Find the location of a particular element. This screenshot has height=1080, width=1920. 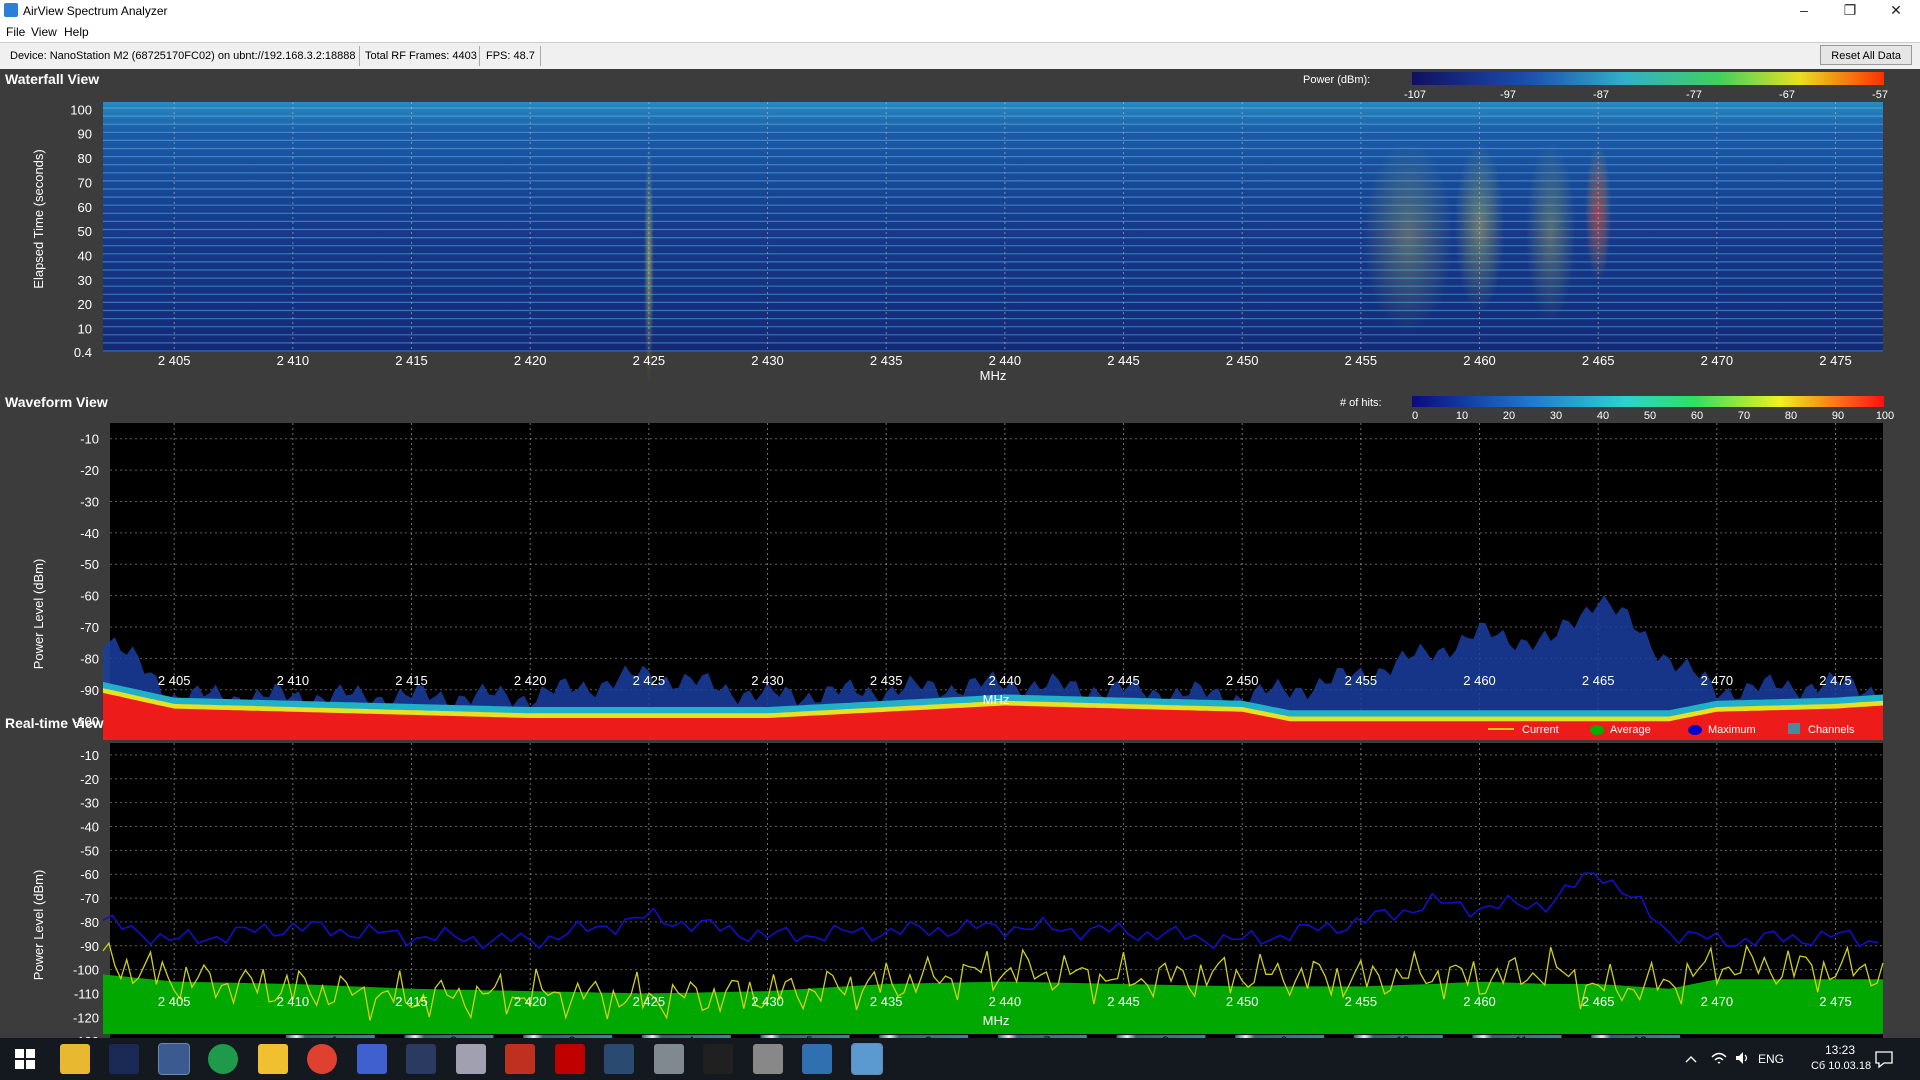

monitor-app-icon is located at coordinates (817, 1059).